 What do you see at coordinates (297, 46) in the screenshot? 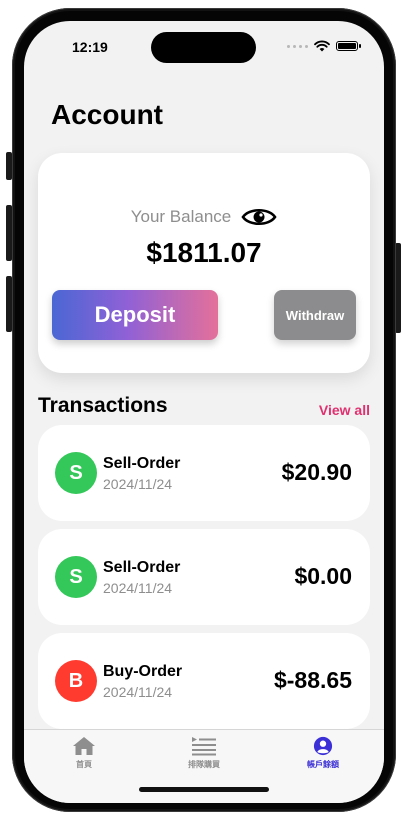
I see `signal-icon` at bounding box center [297, 46].